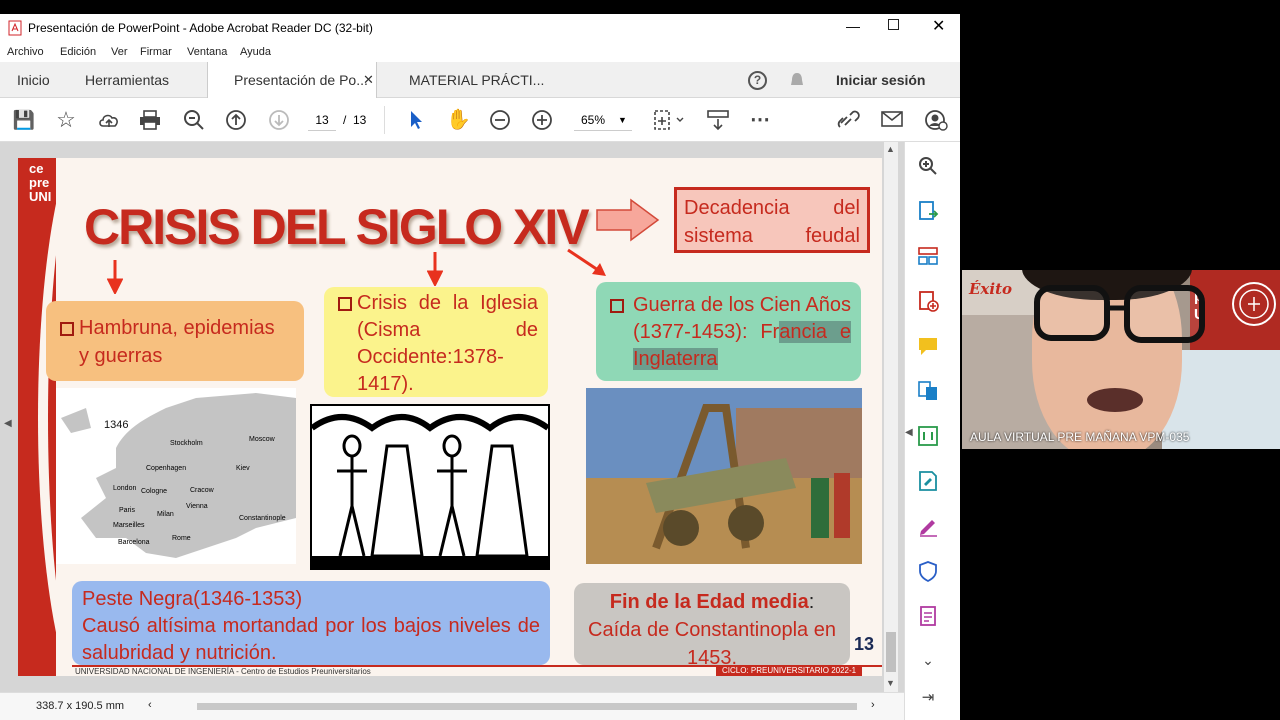 Image resolution: width=1280 pixels, height=720 pixels. I want to click on tab-presentacion: Presentación de Po... ✕, so click(292, 80).